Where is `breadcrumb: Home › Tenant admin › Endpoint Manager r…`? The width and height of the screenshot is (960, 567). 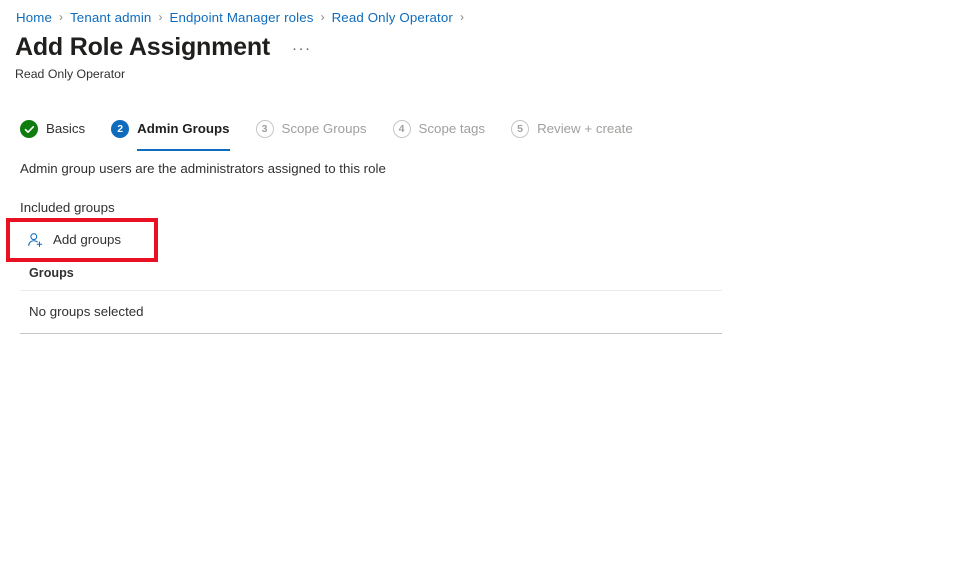
breadcrumb: Home › Tenant admin › Endpoint Manager r… is located at coordinates (243, 17).